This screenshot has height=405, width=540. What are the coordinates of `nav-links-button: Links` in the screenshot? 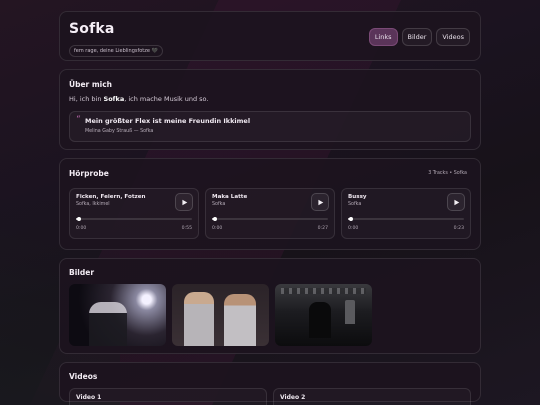 It's located at (383, 37).